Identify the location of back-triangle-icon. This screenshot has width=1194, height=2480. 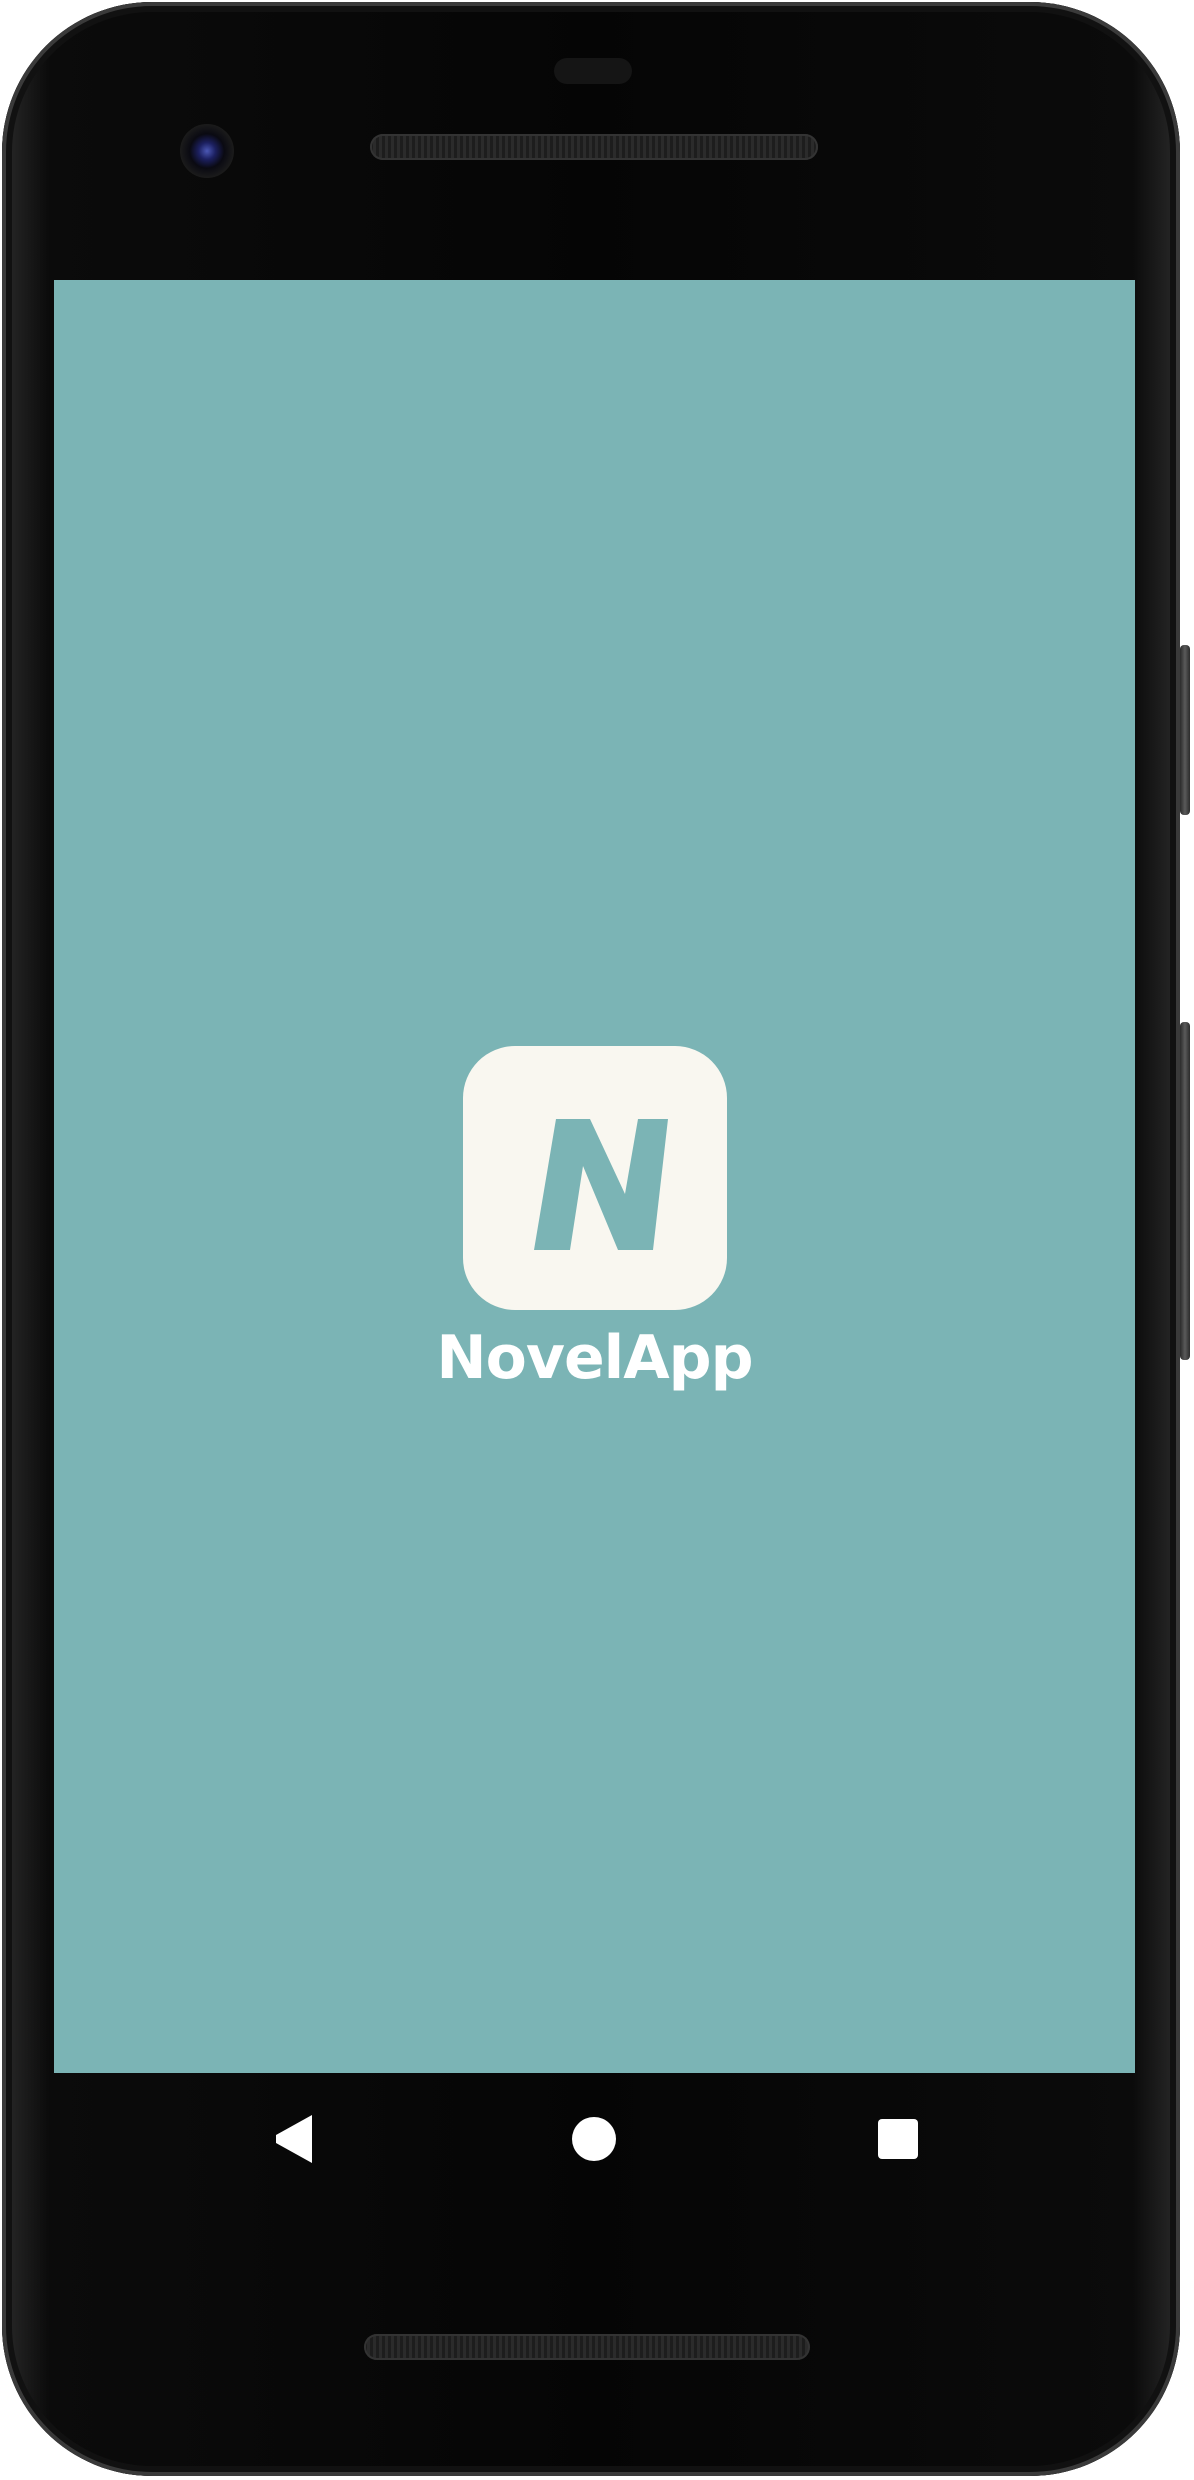
(294, 2139).